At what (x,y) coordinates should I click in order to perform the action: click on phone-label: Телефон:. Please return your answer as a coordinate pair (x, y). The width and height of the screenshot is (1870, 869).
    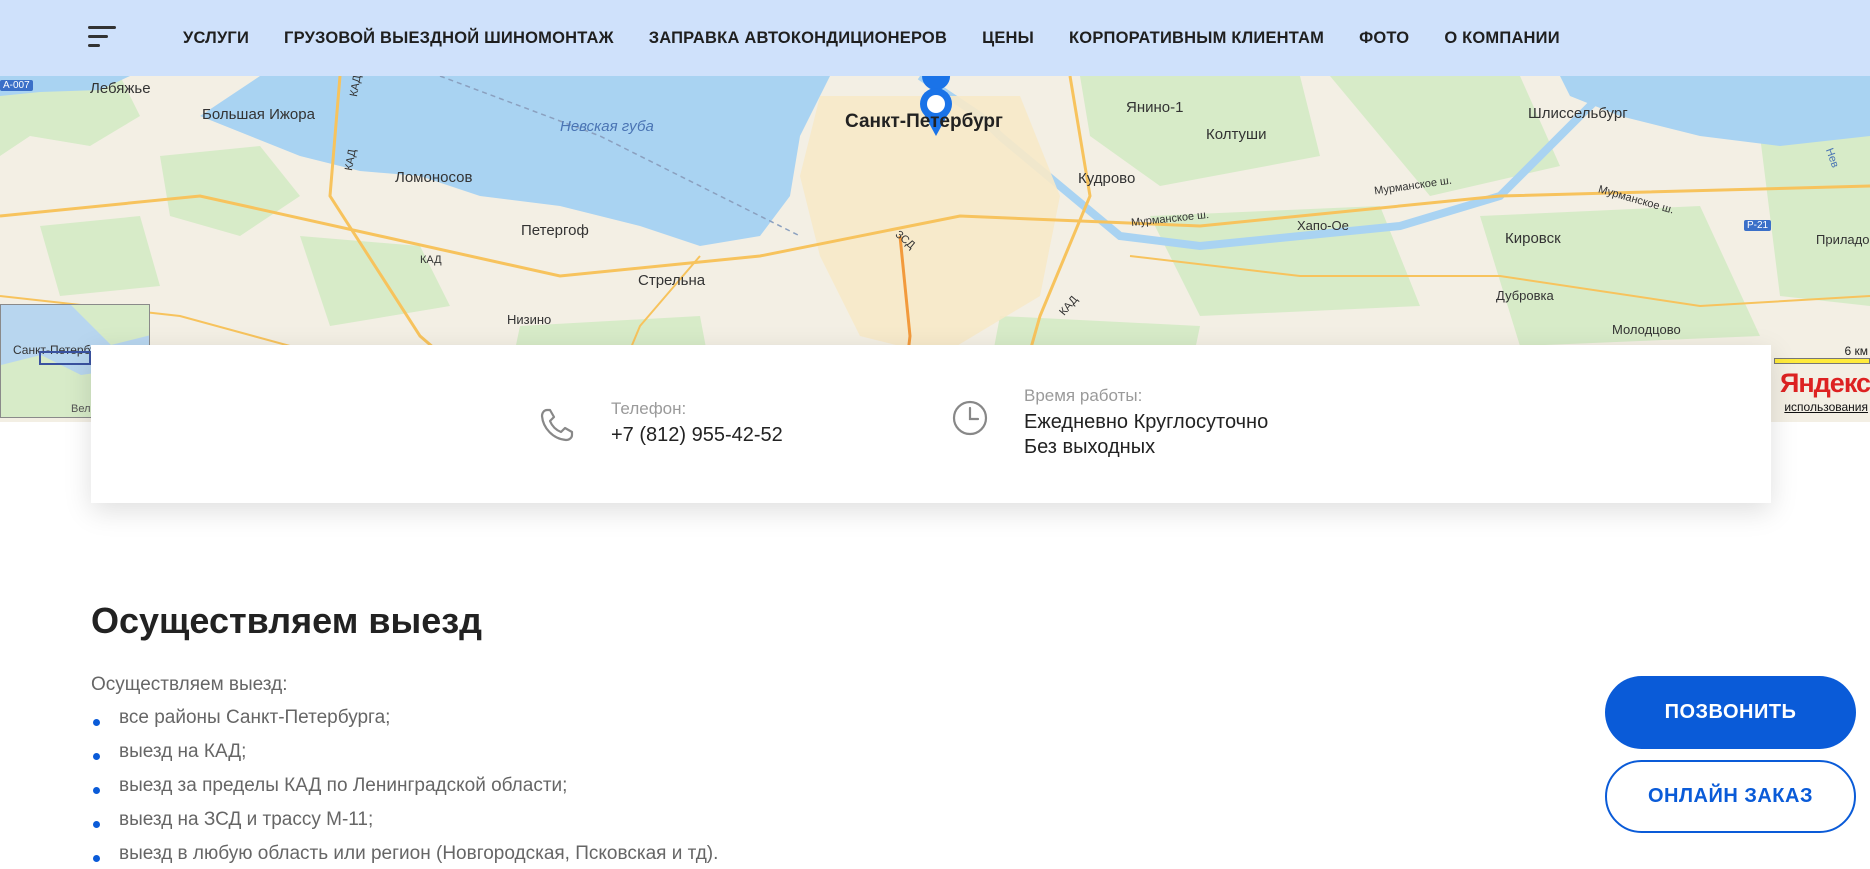
    Looking at the image, I should click on (649, 408).